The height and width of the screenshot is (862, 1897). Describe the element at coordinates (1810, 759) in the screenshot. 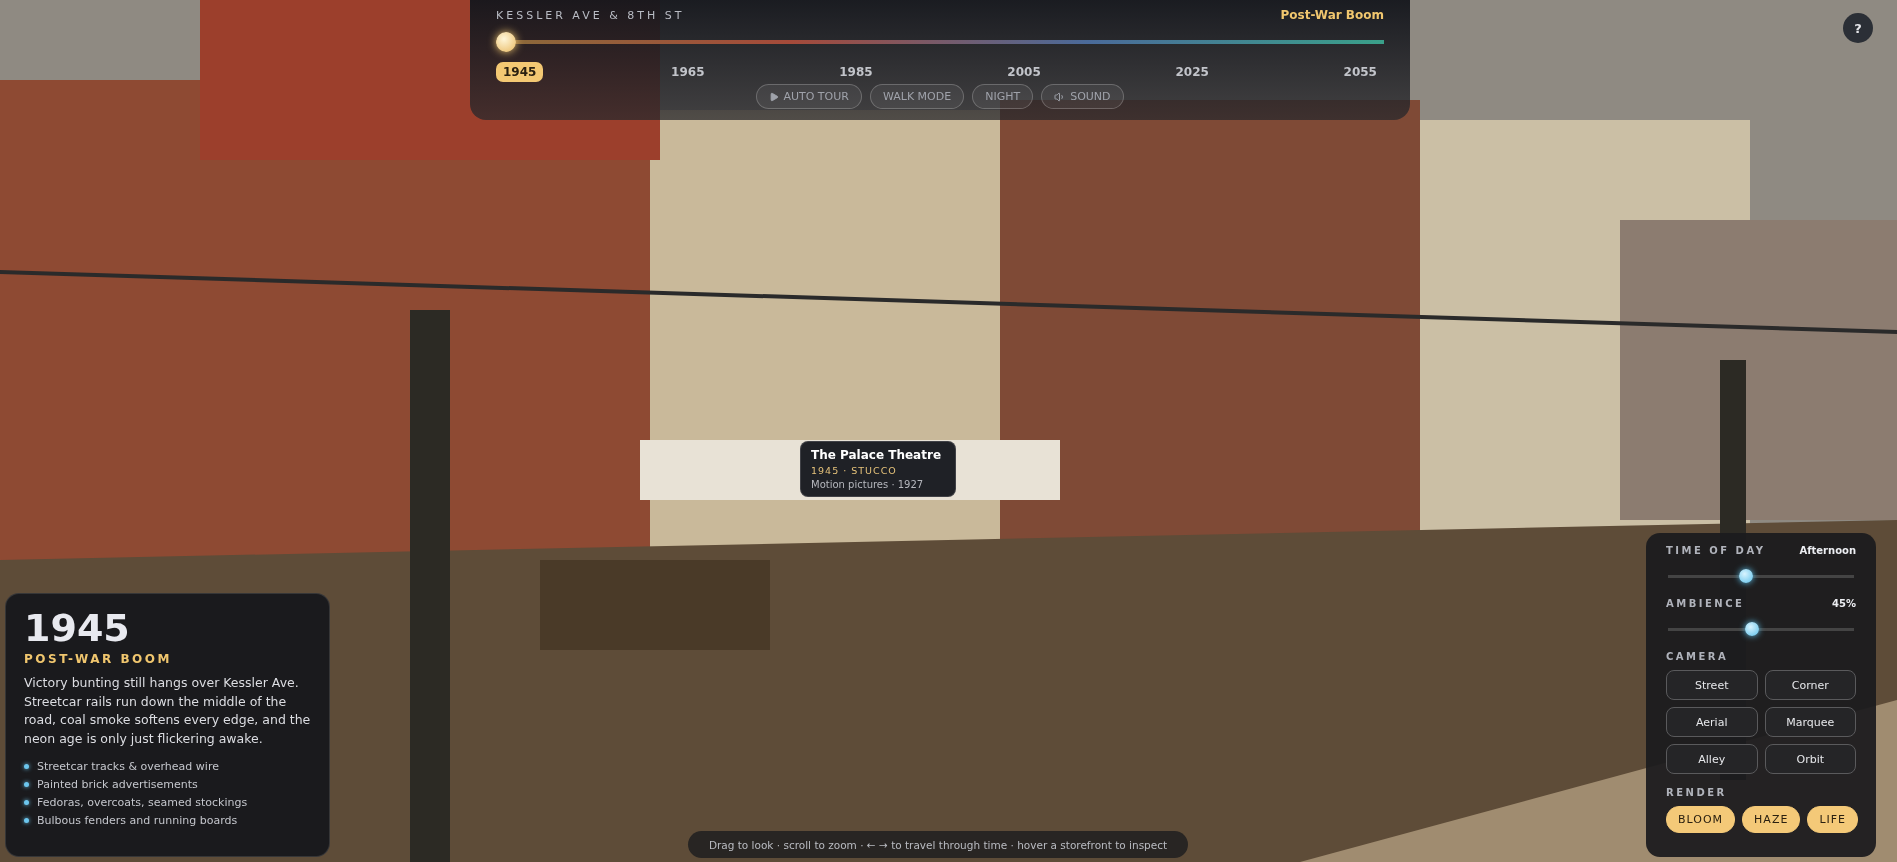

I see `camera-button: Orbit` at that location.